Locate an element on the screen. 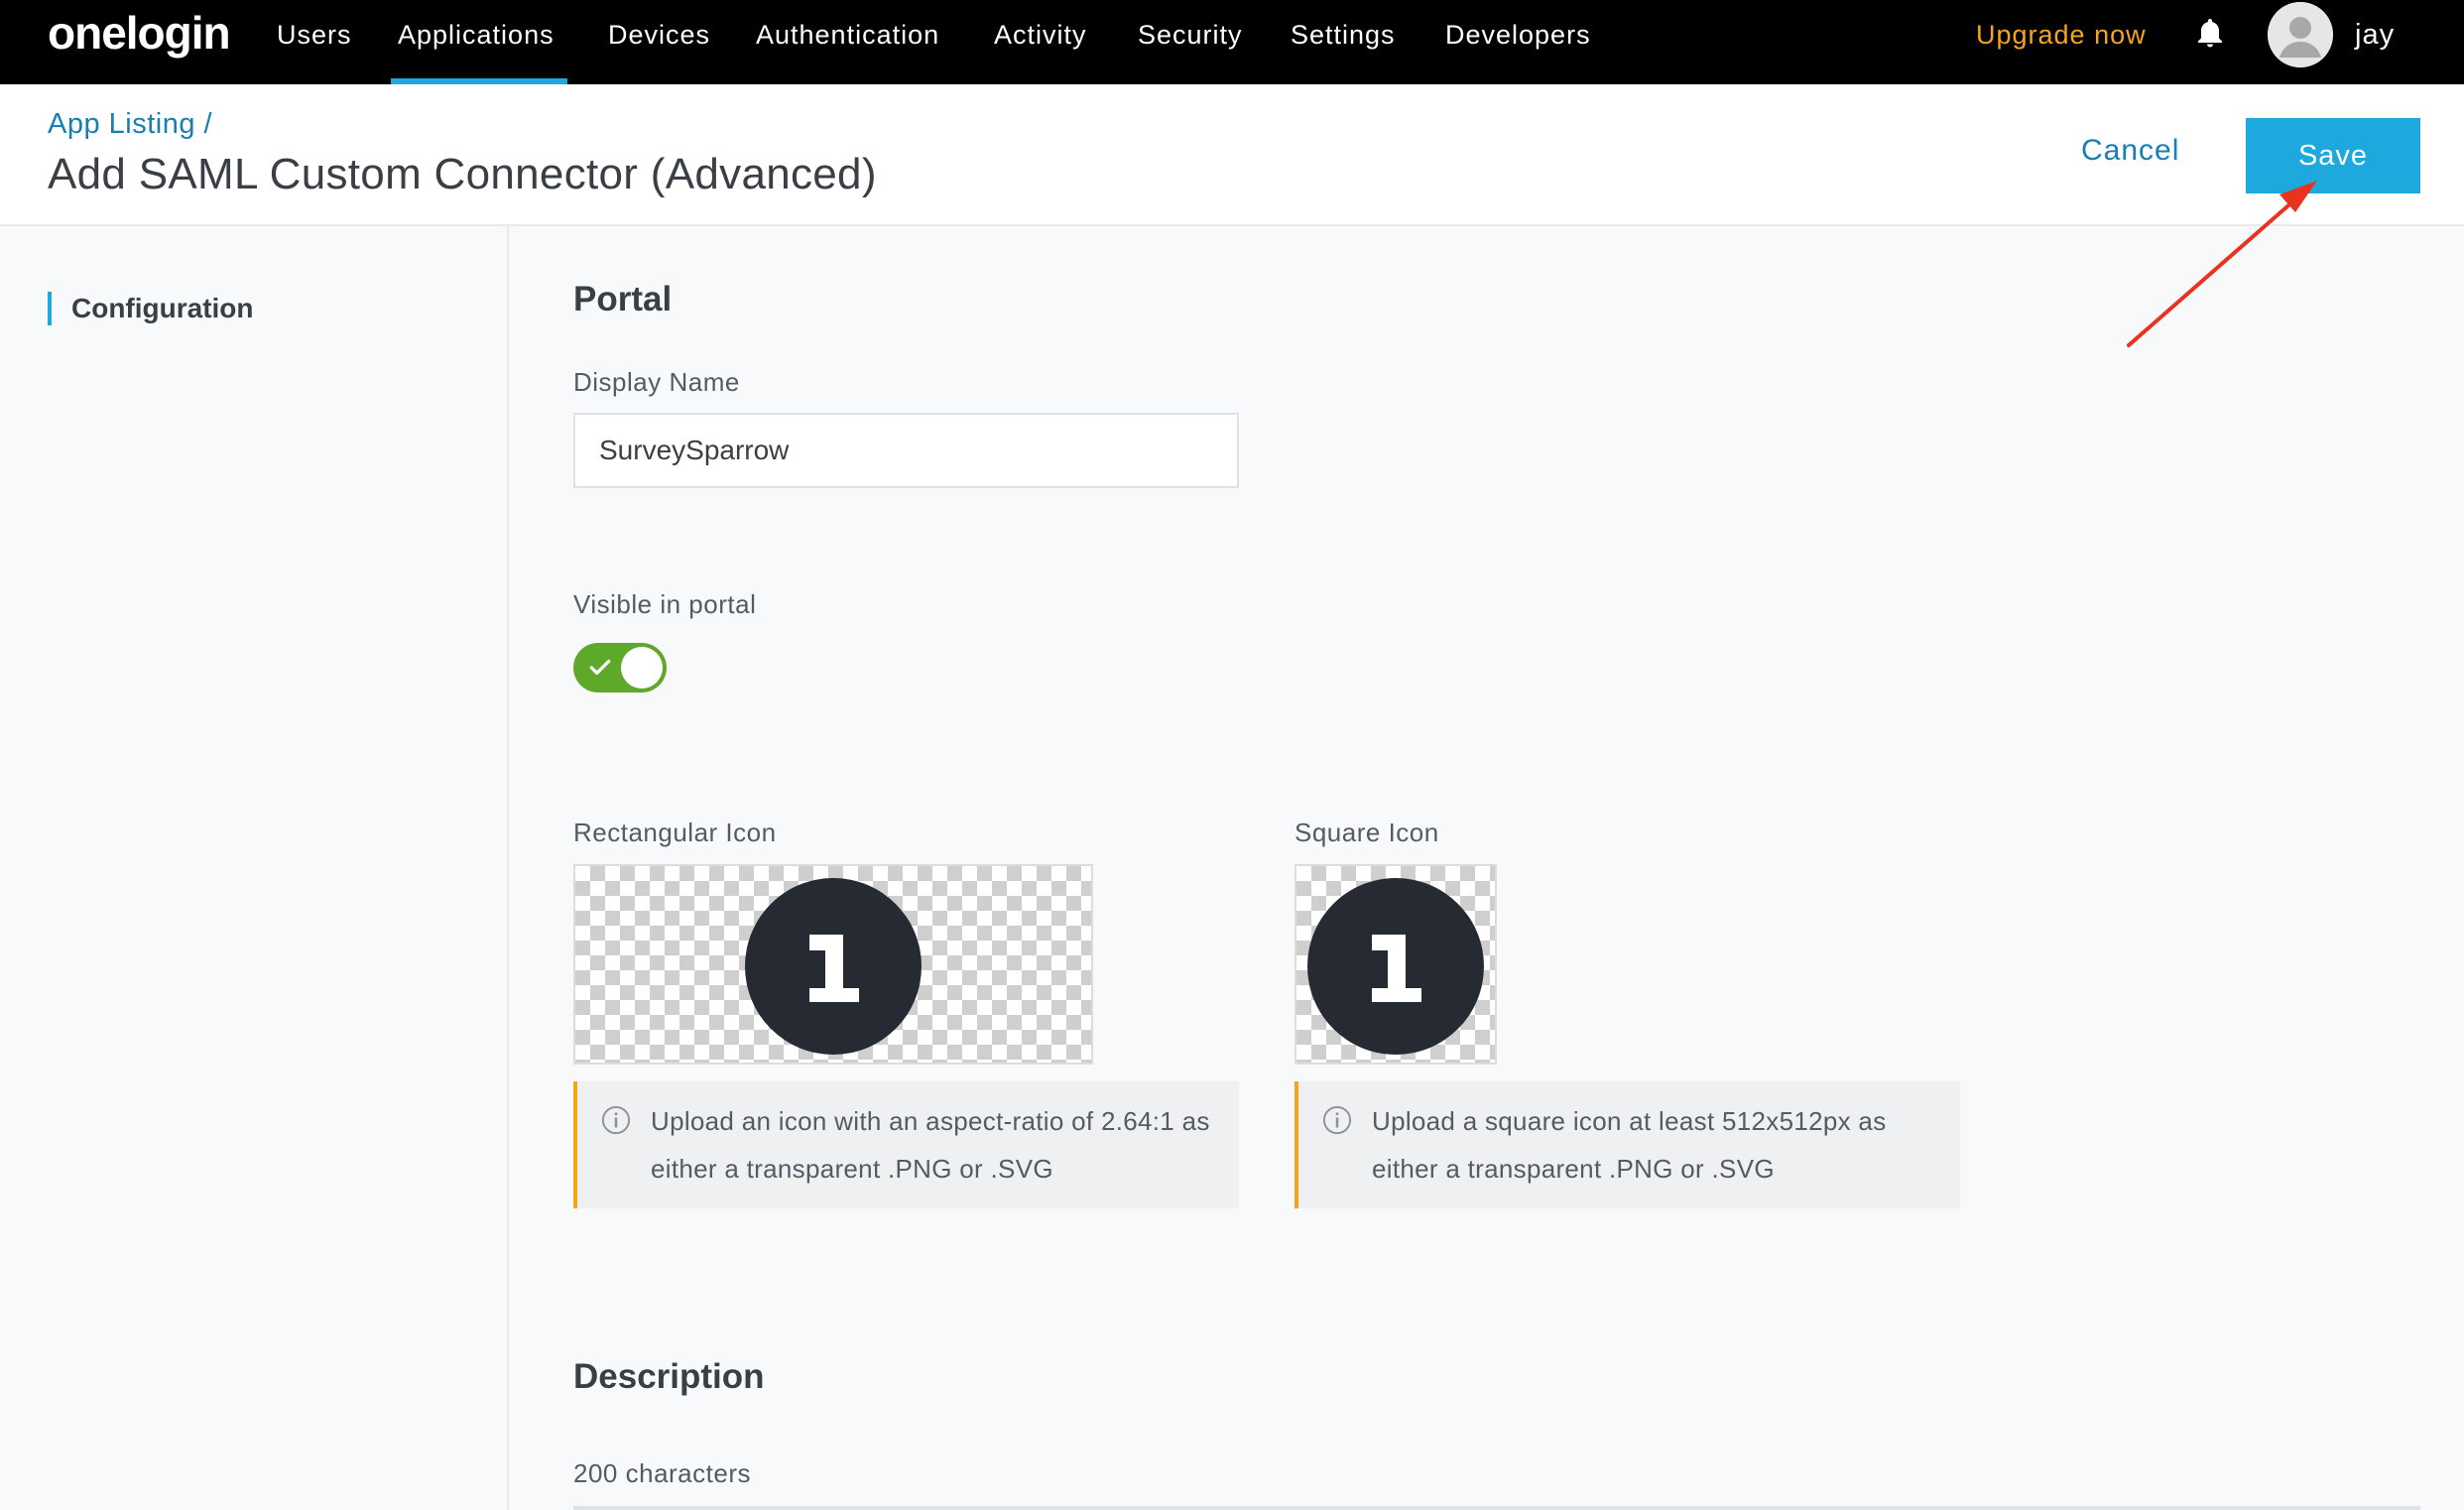  display-name-label: Display Name is located at coordinates (656, 382).